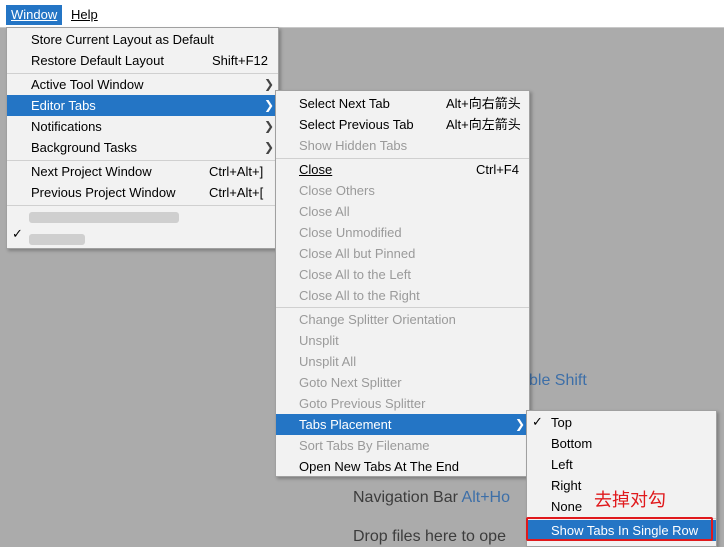 The image size is (724, 547). What do you see at coordinates (402, 211) in the screenshot?
I see `menu-item-close-all: Close All` at bounding box center [402, 211].